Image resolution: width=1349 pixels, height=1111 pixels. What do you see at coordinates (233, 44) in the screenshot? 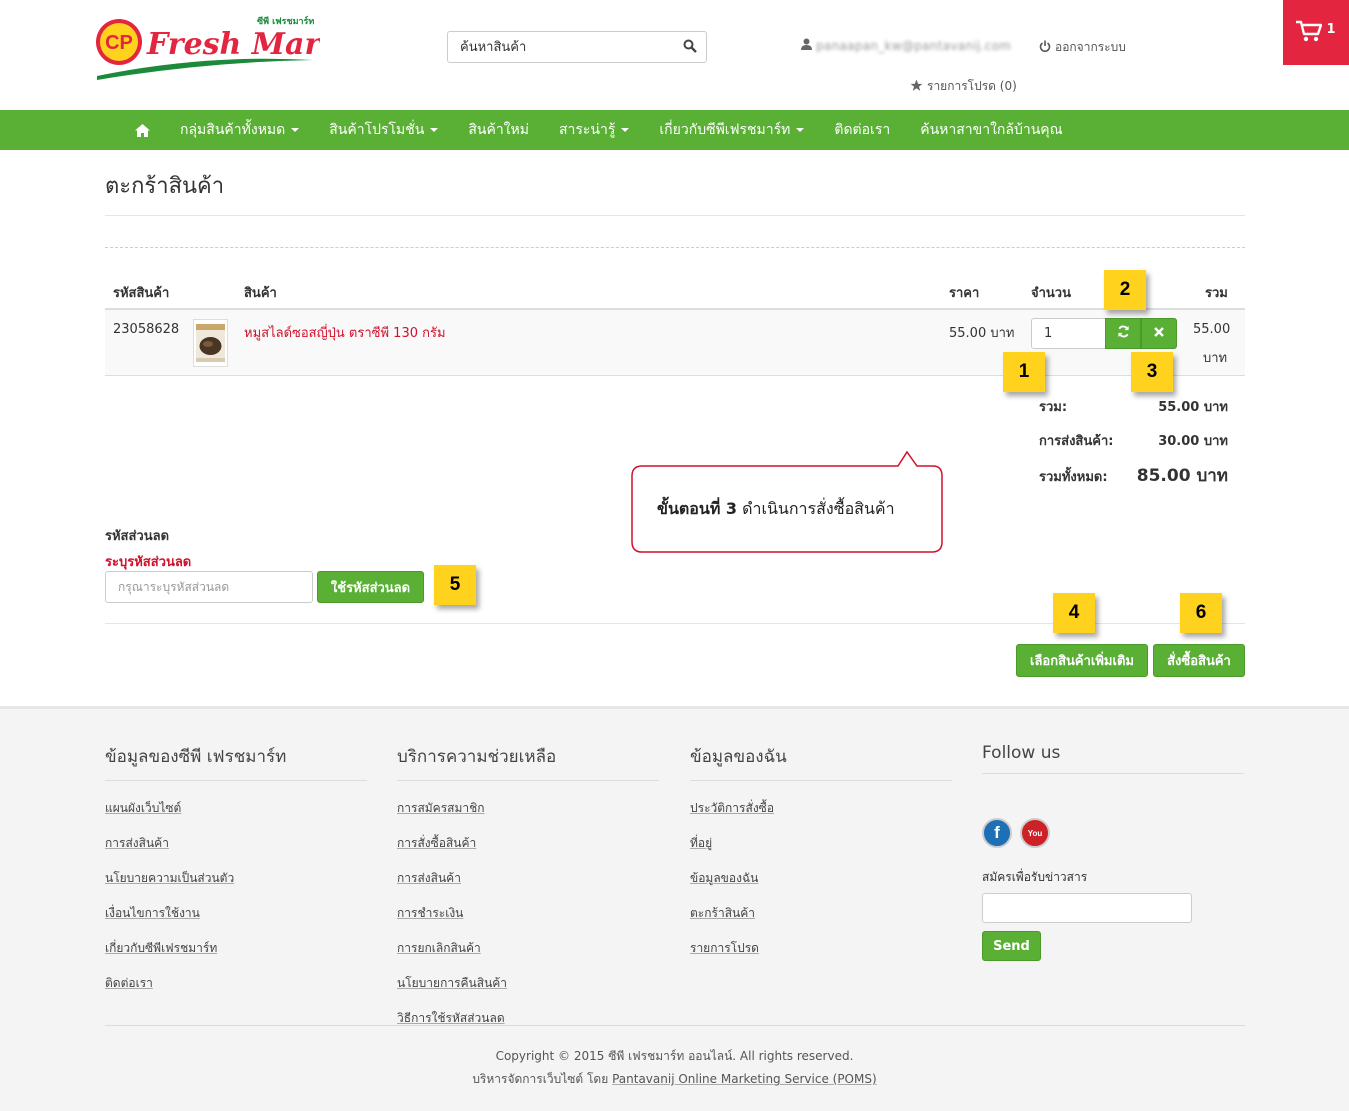
I see `svg-text: Fresh Mart` at bounding box center [233, 44].